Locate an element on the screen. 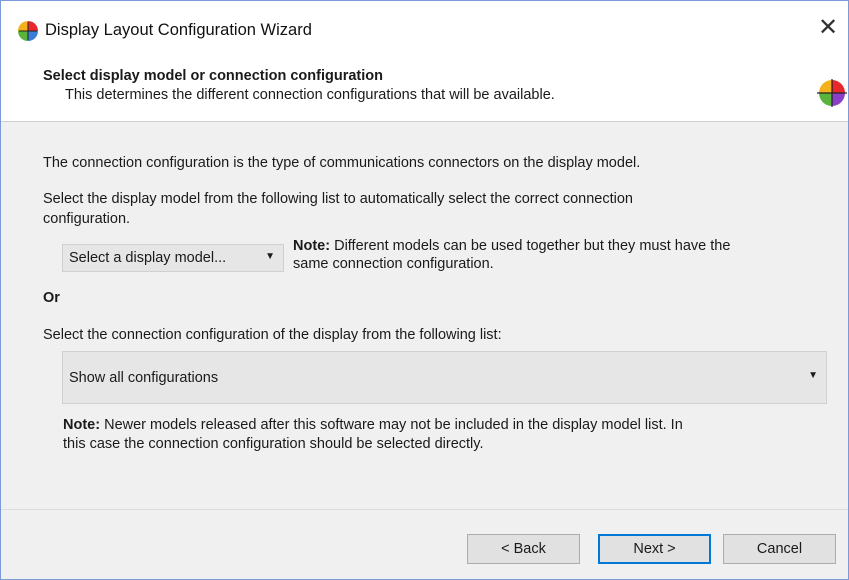 The width and height of the screenshot is (849, 580). window-title: Display Layout Configuration Wizard is located at coordinates (178, 30).